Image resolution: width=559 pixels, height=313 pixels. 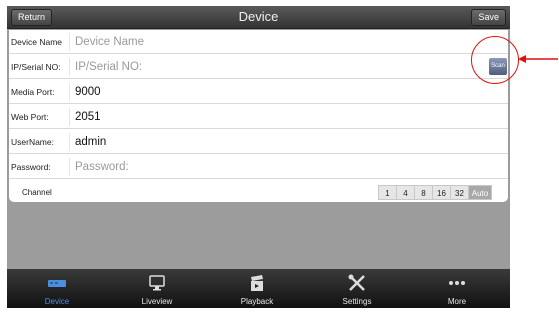 I want to click on channel-label: Channel, so click(x=37, y=192).